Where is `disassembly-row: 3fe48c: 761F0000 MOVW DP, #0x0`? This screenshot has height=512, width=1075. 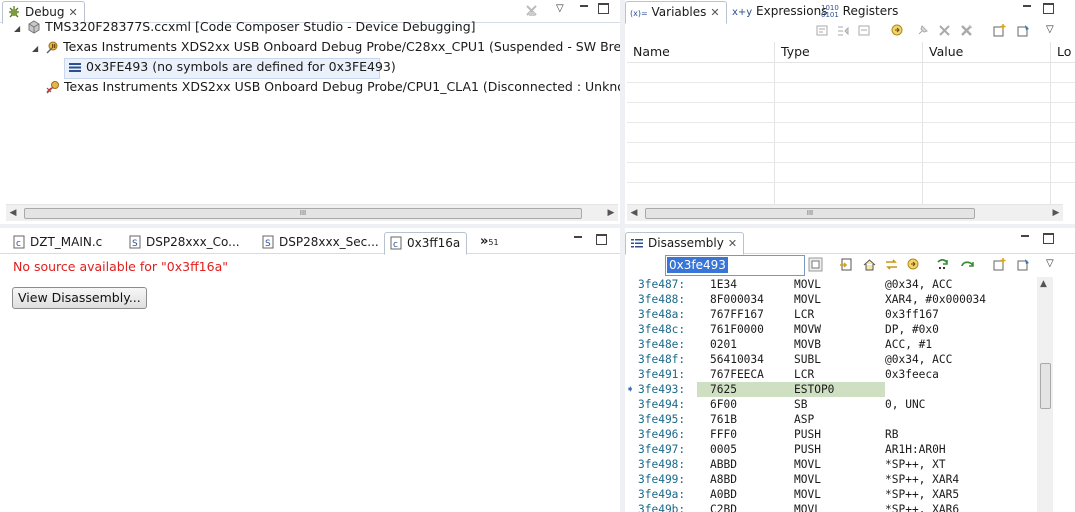
disassembly-row: 3fe48c: 761F0000 MOVW DP, #0x0 is located at coordinates (831, 329).